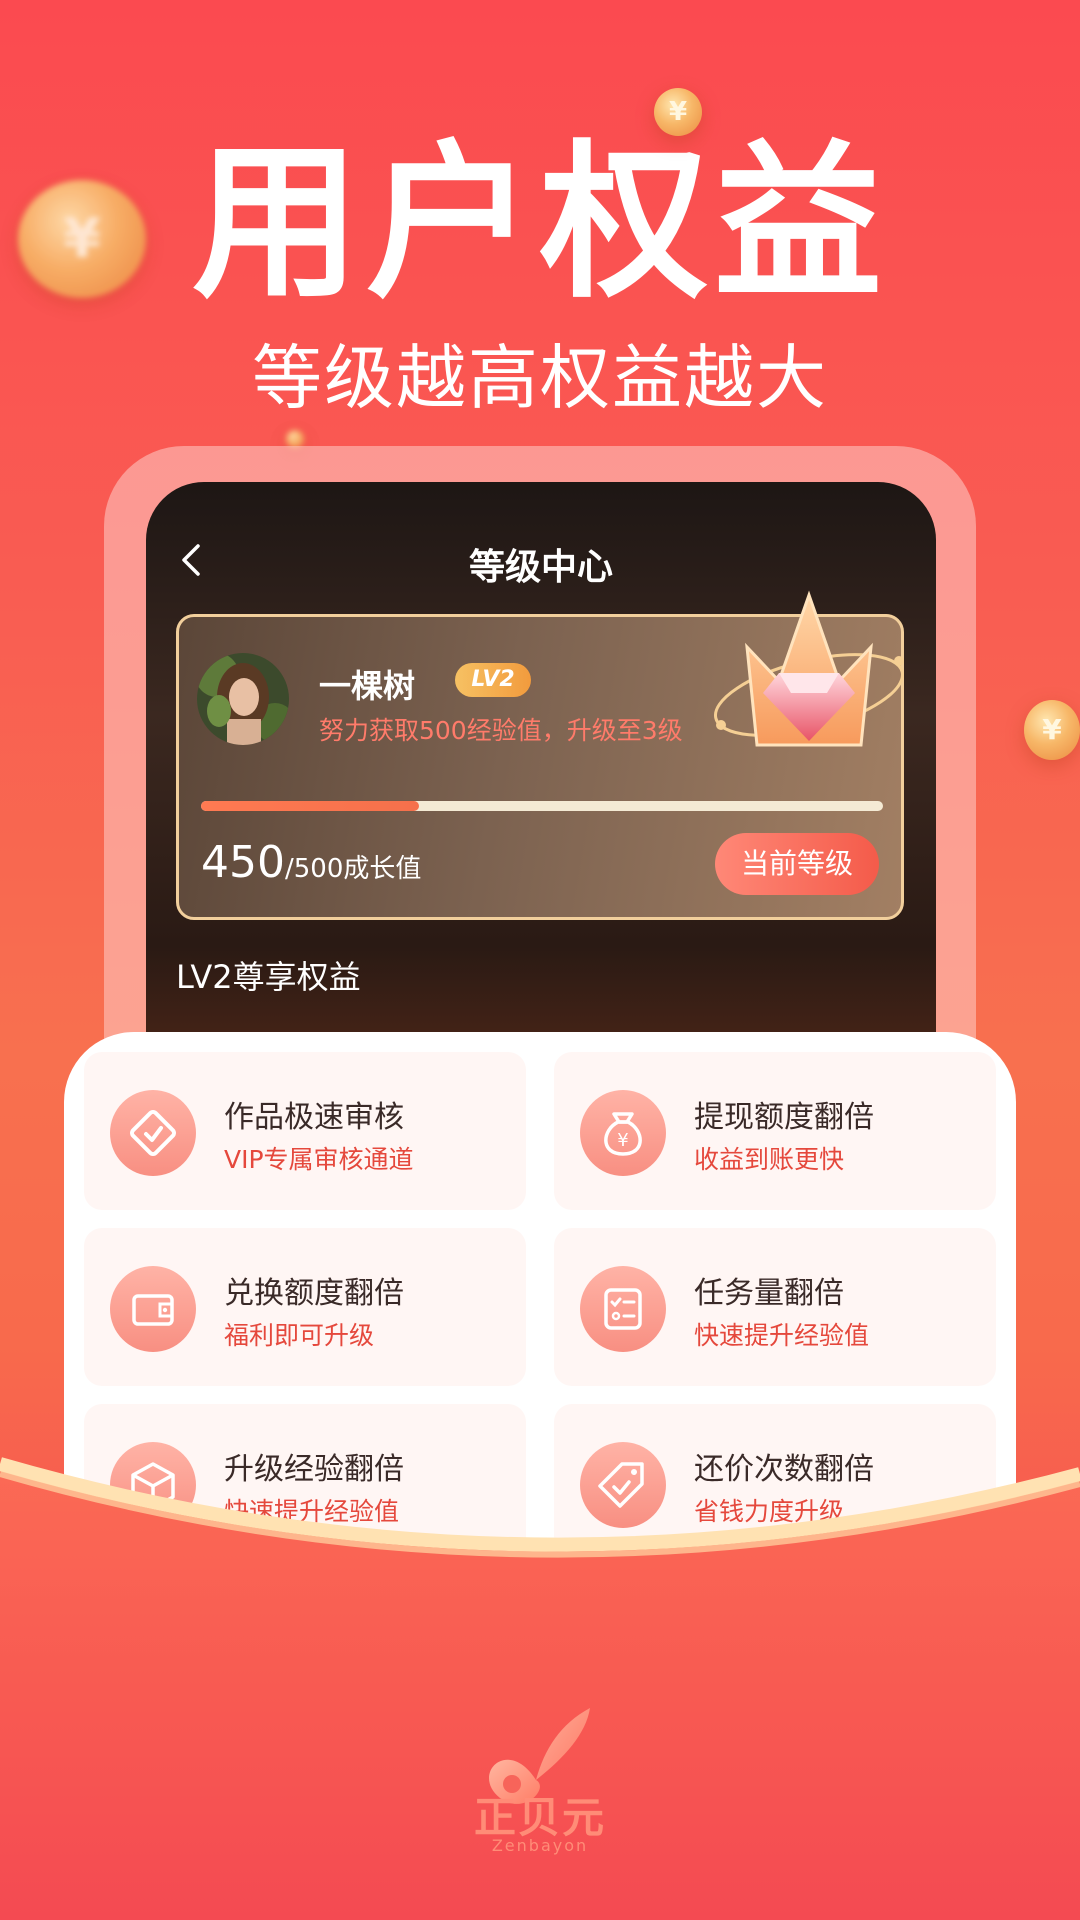 The width and height of the screenshot is (1080, 1920). I want to click on wallet-icon, so click(153, 1310).